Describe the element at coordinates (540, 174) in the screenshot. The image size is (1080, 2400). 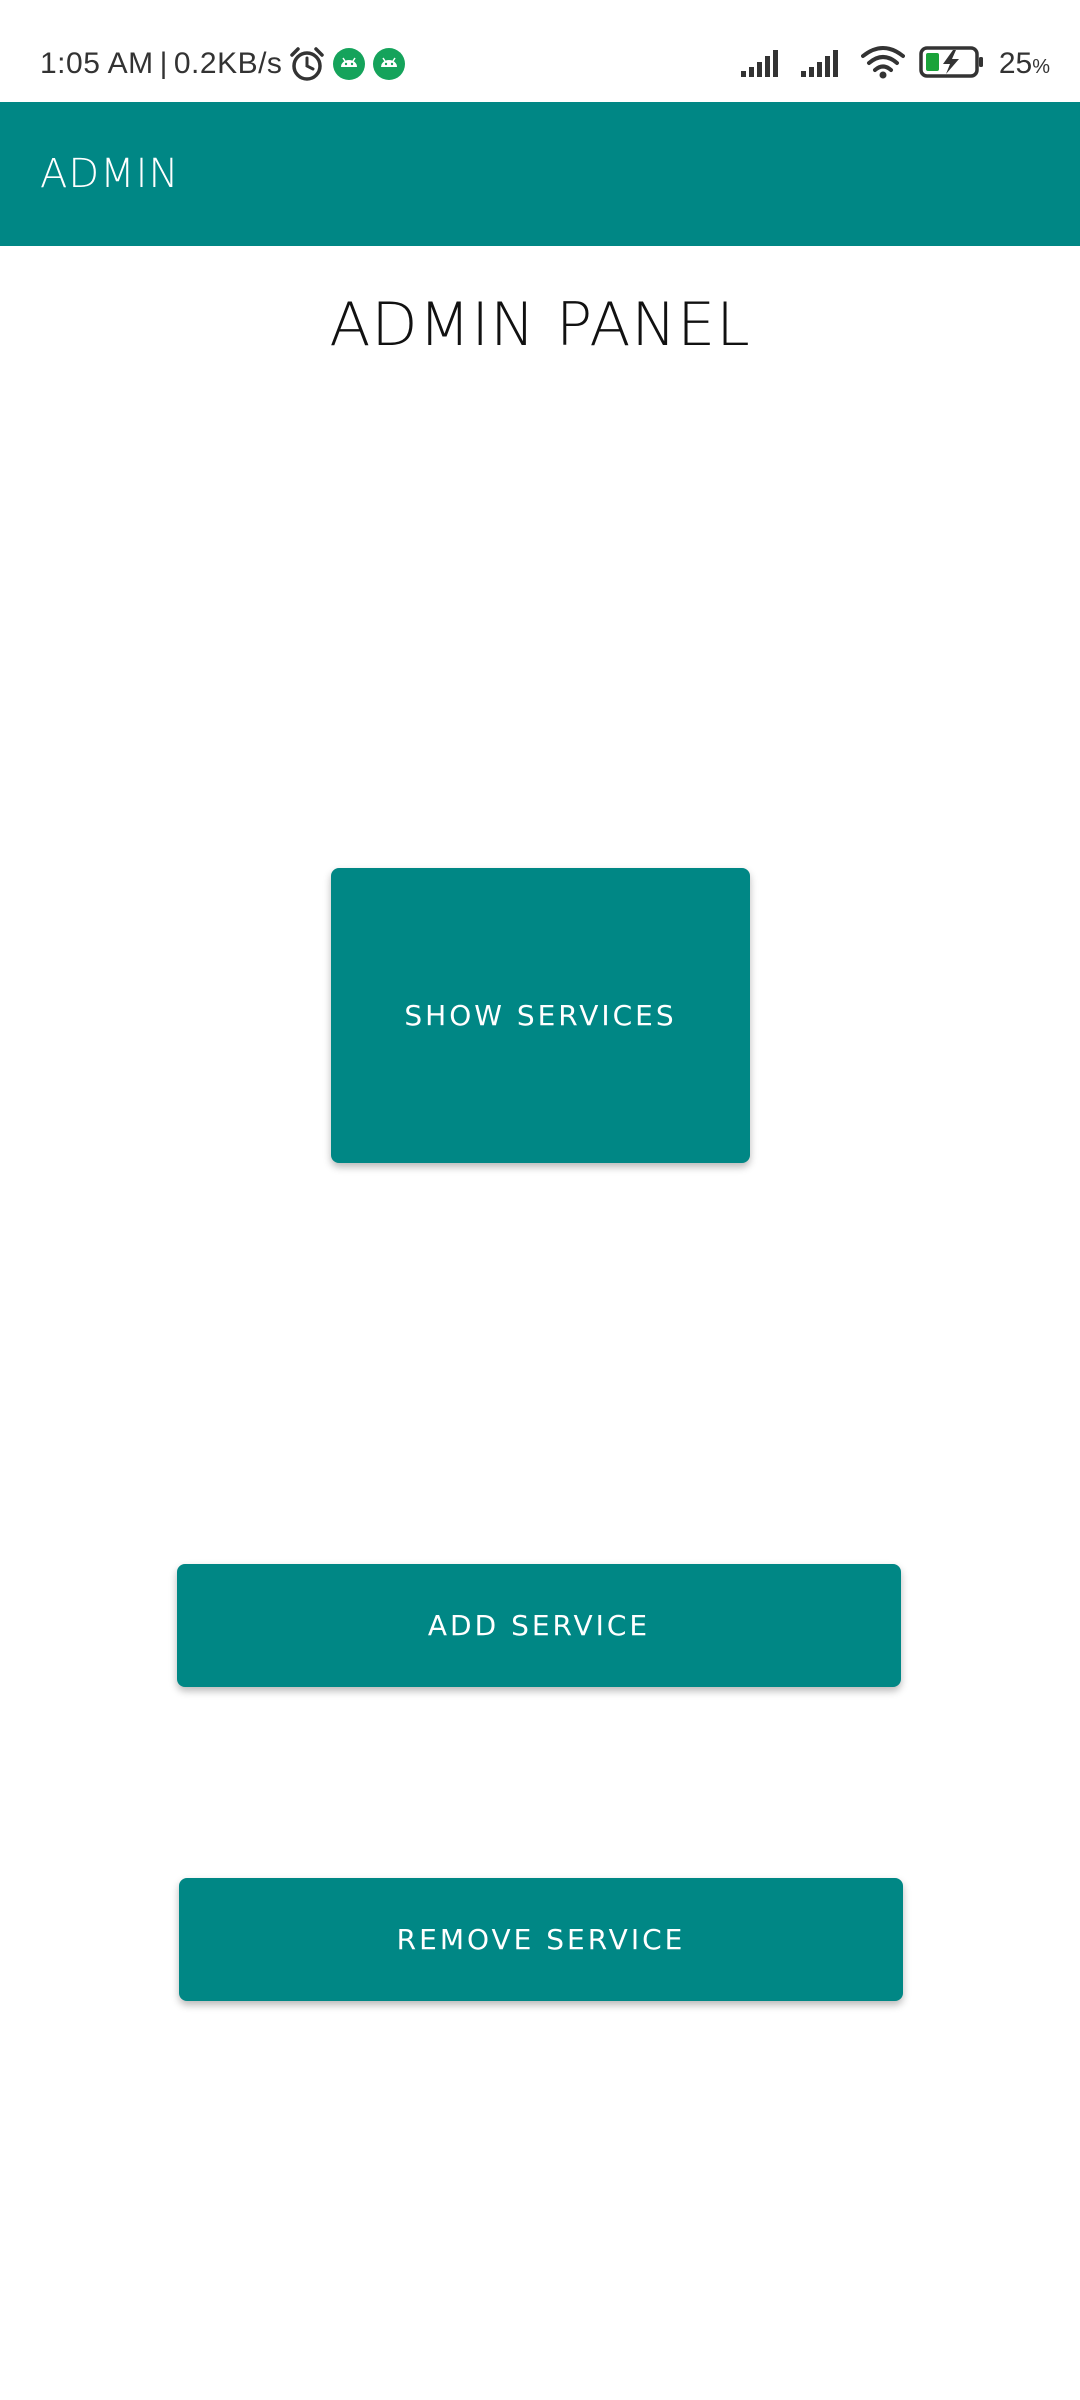
I see `app-bar: ADMIN` at that location.